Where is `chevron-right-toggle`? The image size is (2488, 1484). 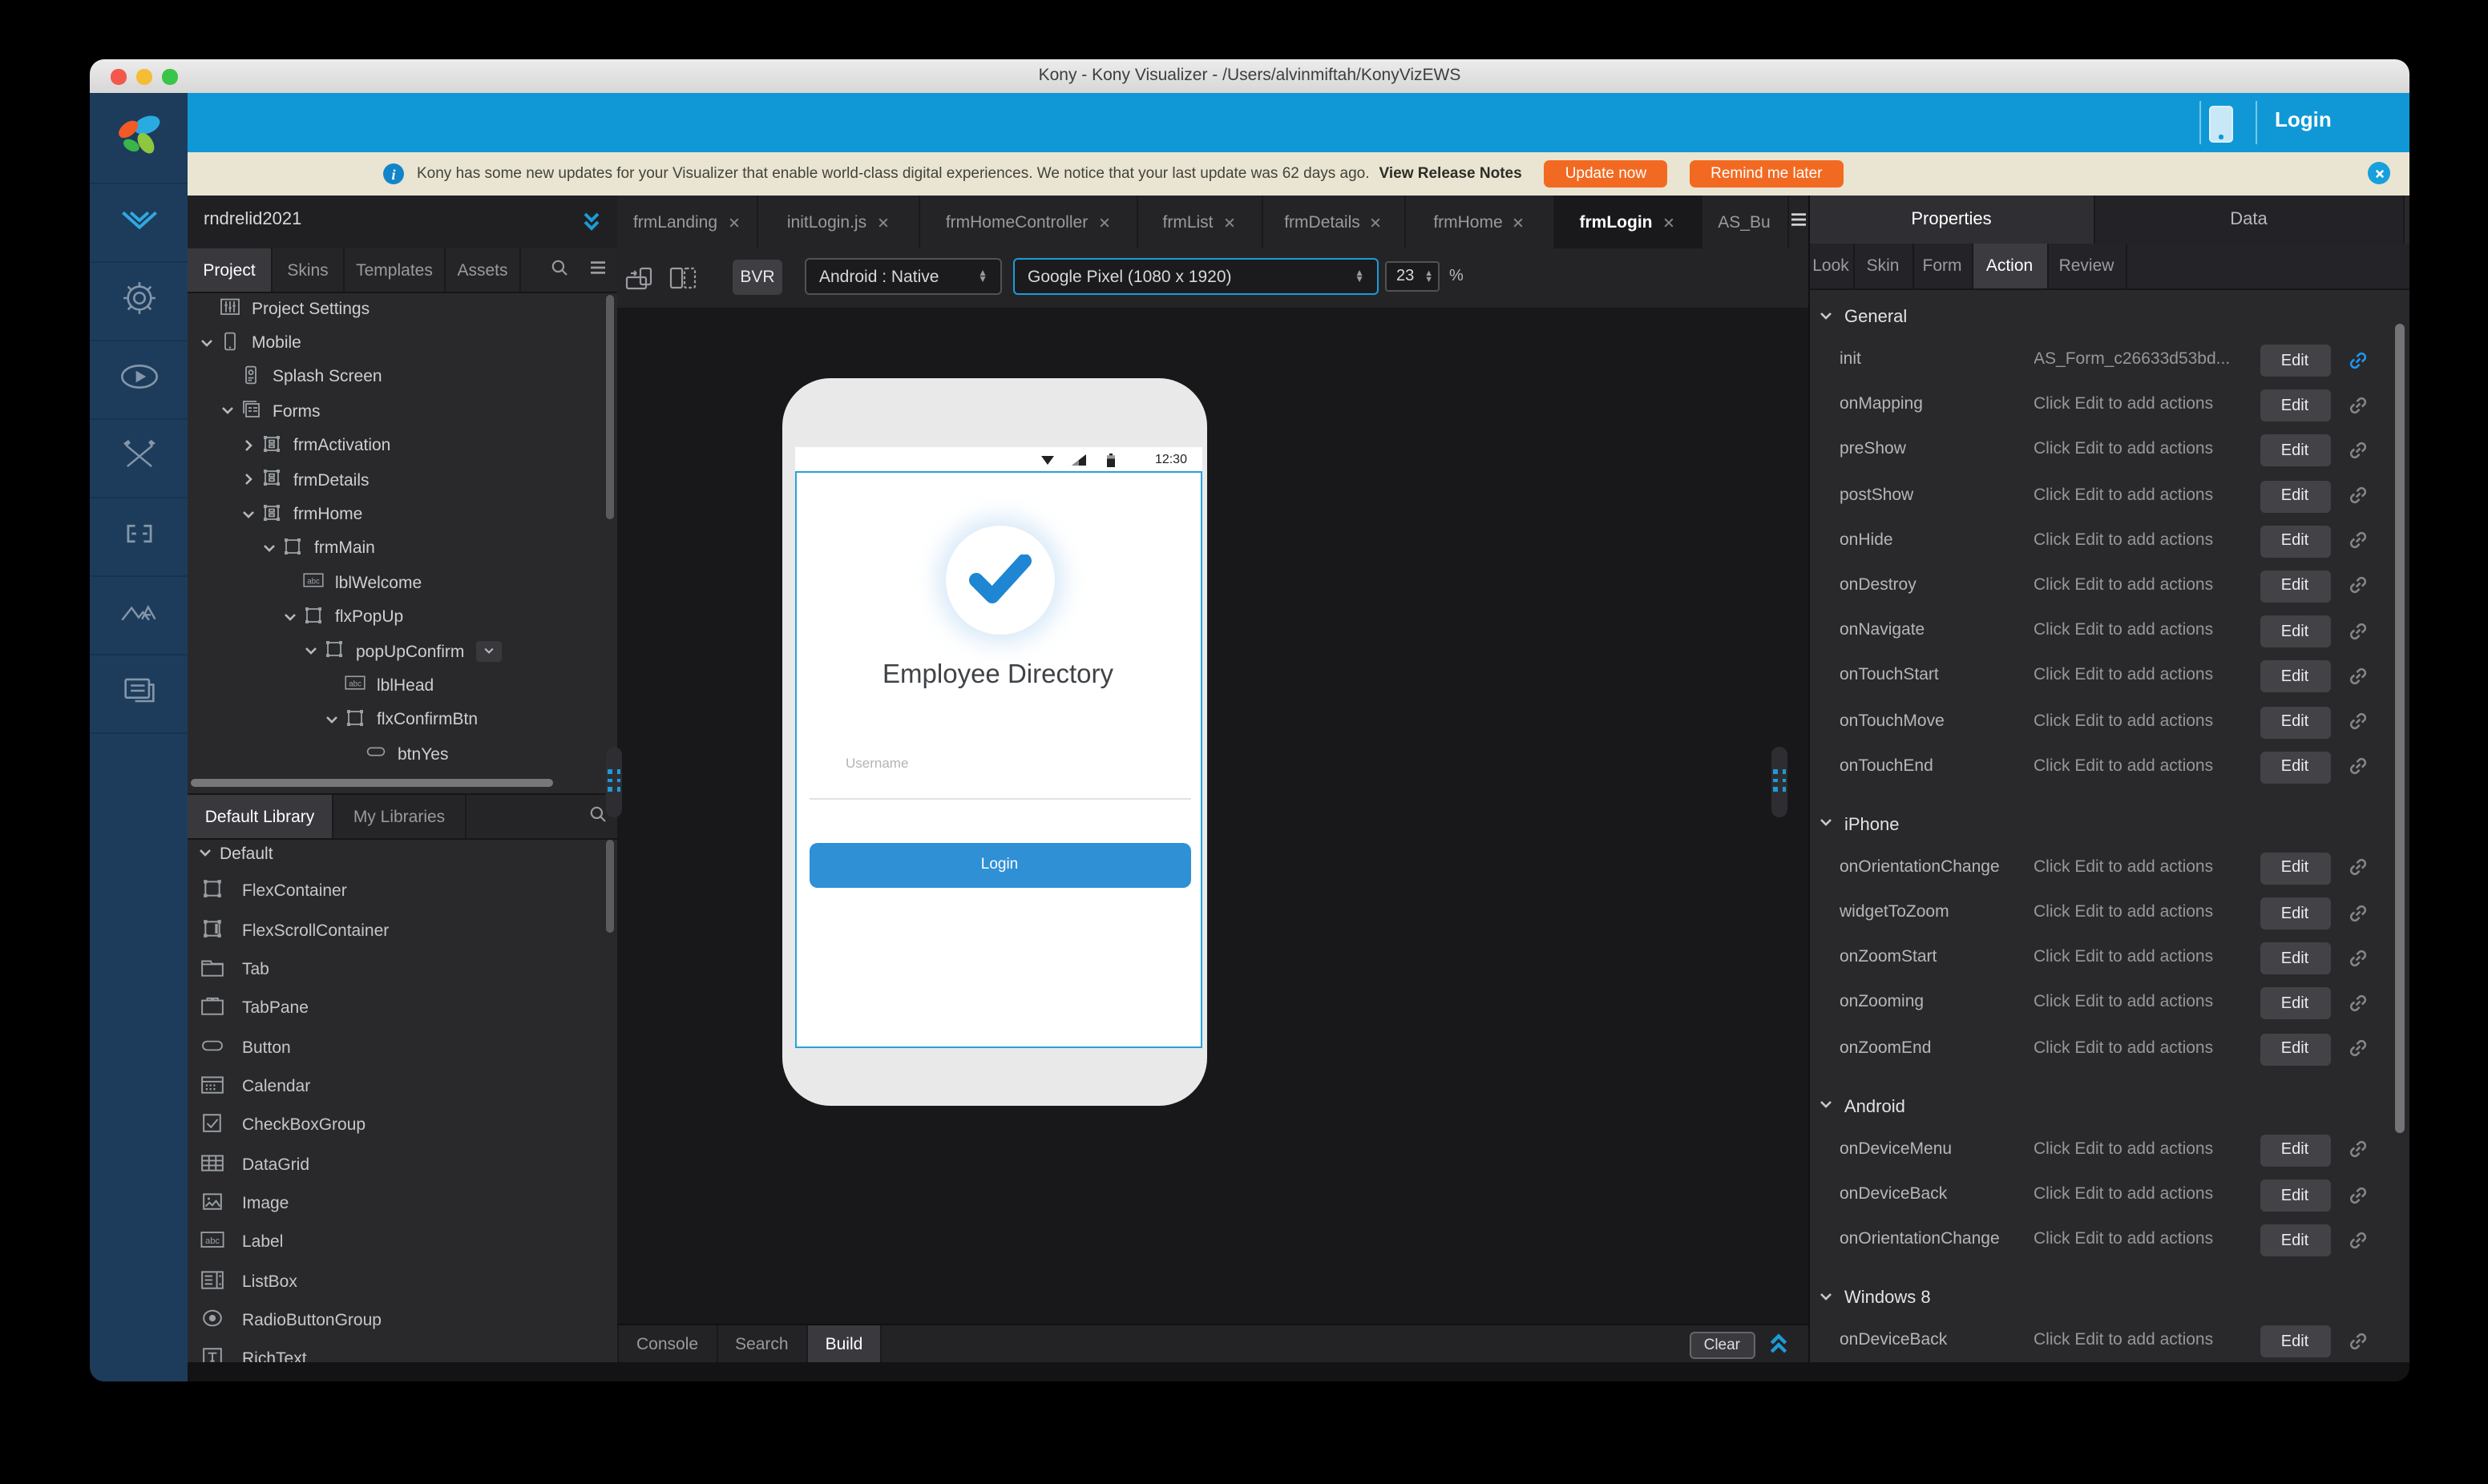
chevron-right-toggle is located at coordinates (249, 447).